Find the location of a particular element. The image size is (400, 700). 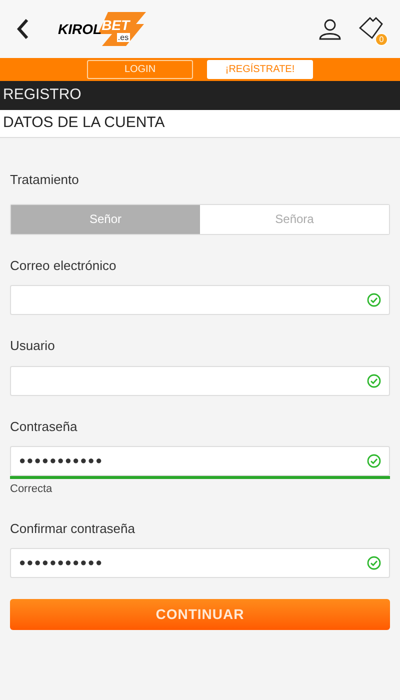

user-icon is located at coordinates (330, 29).